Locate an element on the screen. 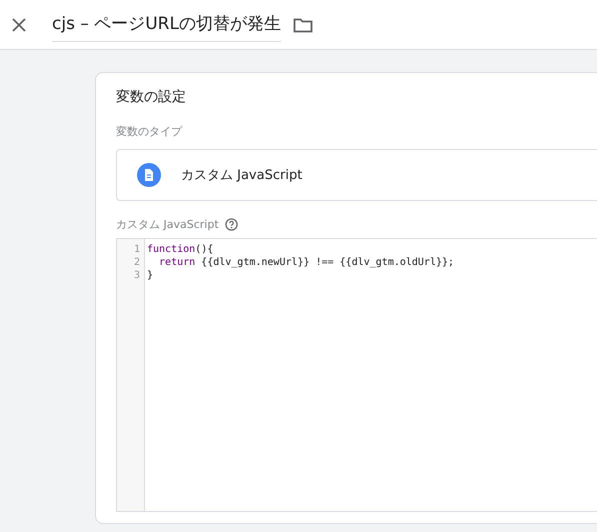  card-title: 変数の設定 is located at coordinates (151, 97).